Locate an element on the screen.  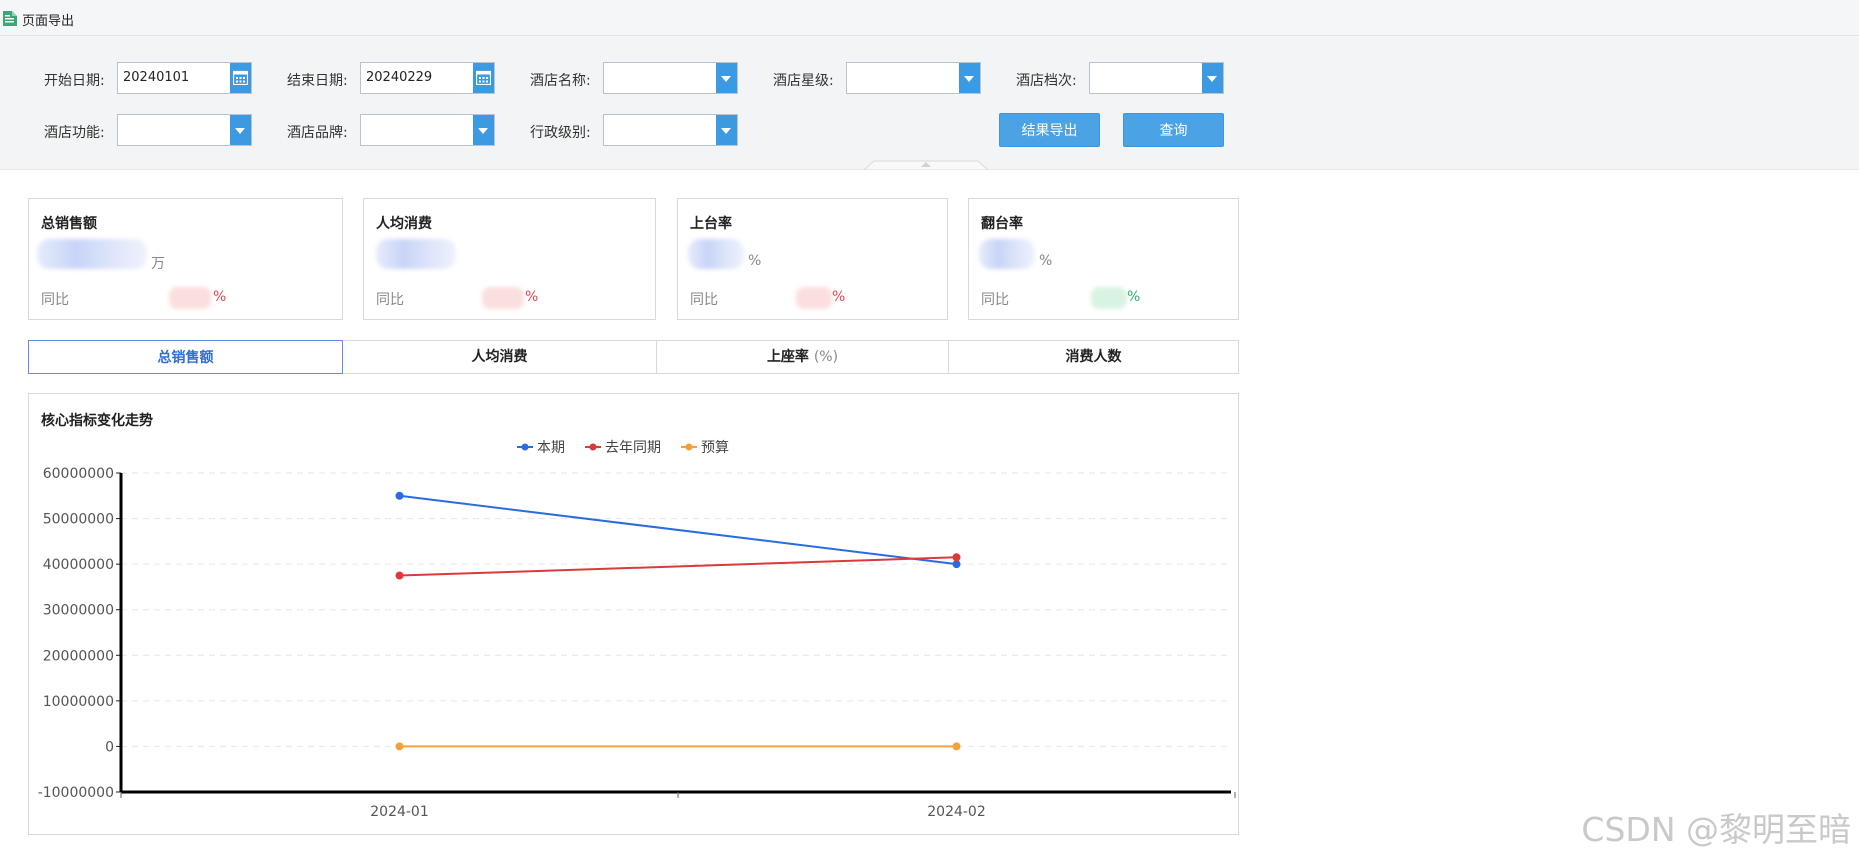
start-date-value: 20240101 is located at coordinates (156, 77).